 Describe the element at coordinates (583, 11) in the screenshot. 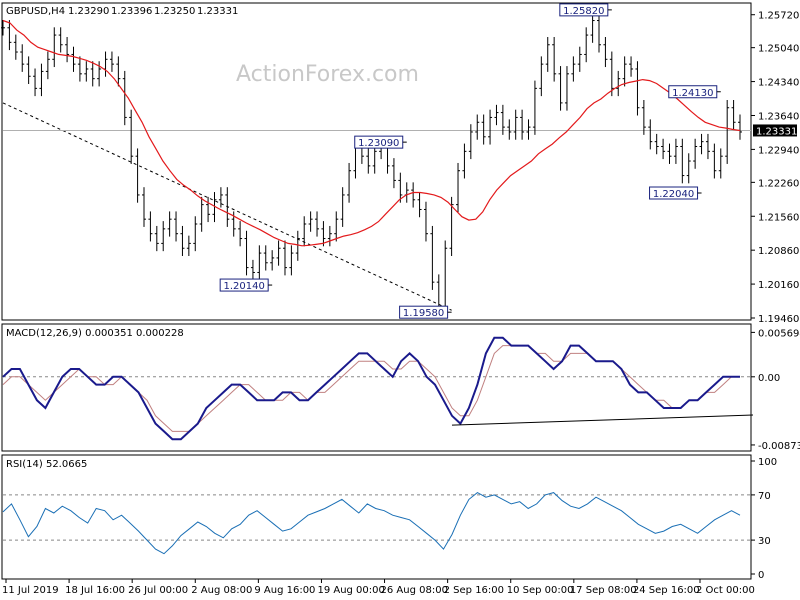

I see `price-annotation-label: 1.25820` at that location.